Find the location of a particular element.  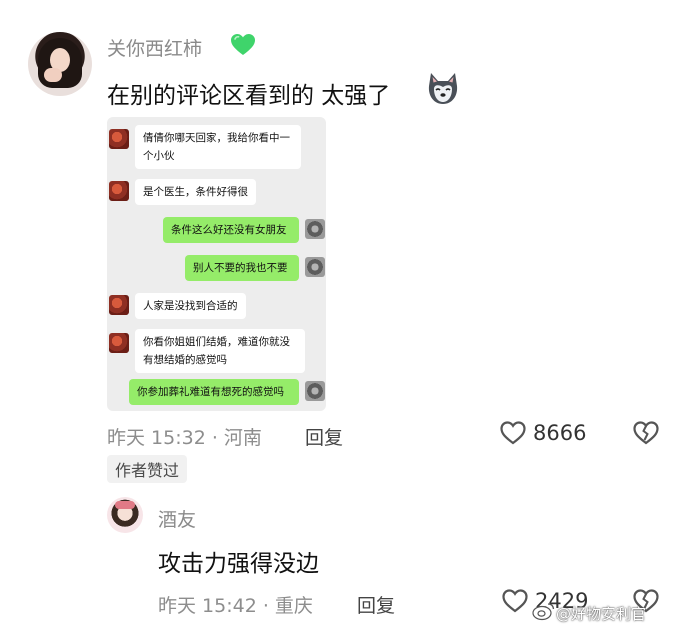

avatar-hand is located at coordinates (53, 75).